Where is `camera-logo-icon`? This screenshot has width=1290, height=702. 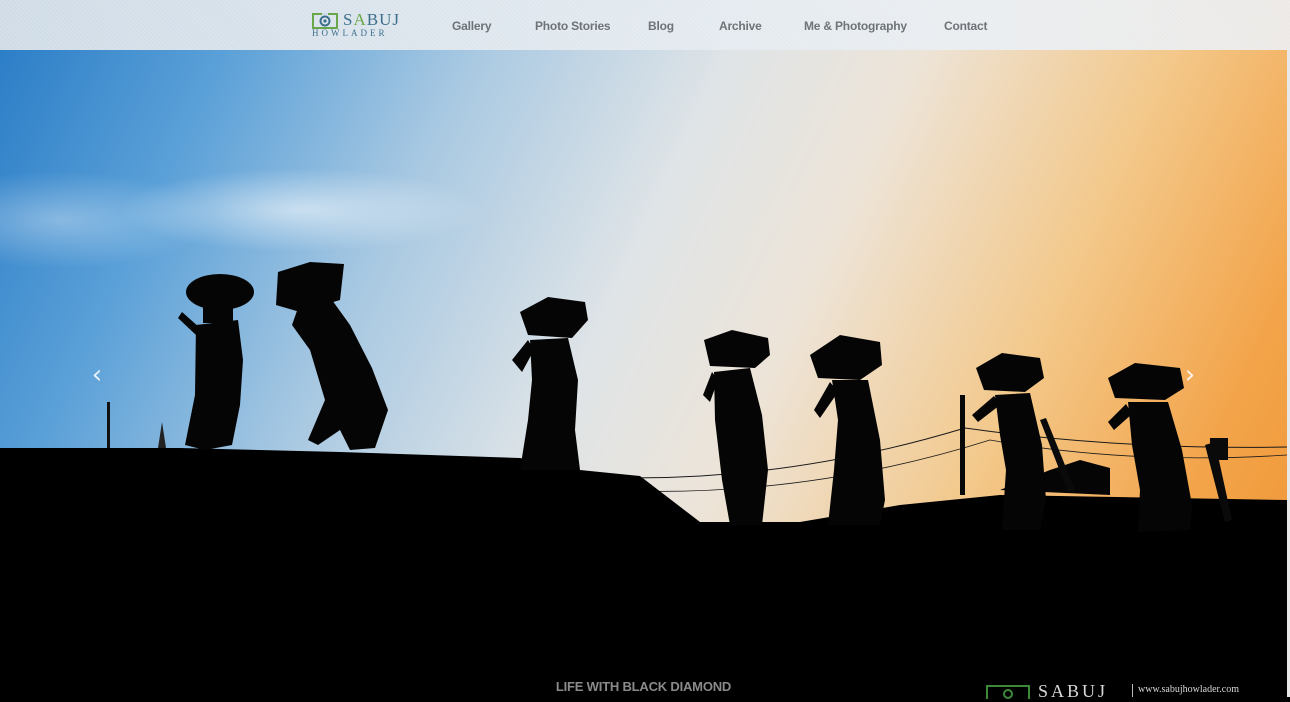
camera-logo-icon is located at coordinates (325, 21).